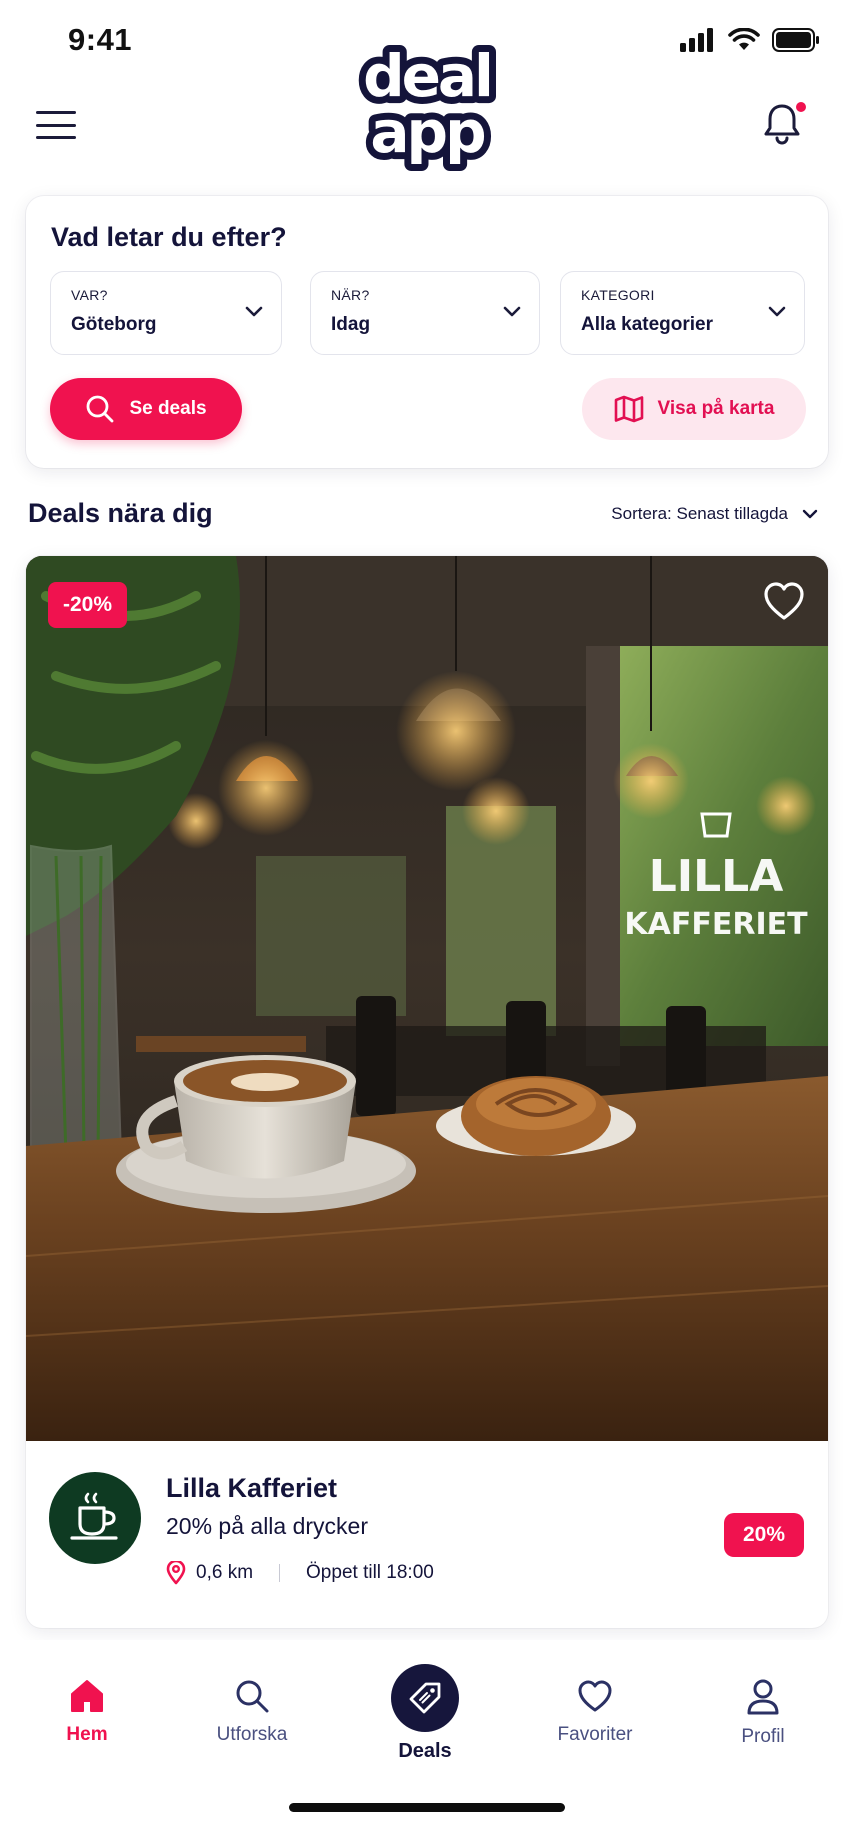 This screenshot has width=854, height=1842. Describe the element at coordinates (696, 40) in the screenshot. I see `cellular-signal-icon` at that location.